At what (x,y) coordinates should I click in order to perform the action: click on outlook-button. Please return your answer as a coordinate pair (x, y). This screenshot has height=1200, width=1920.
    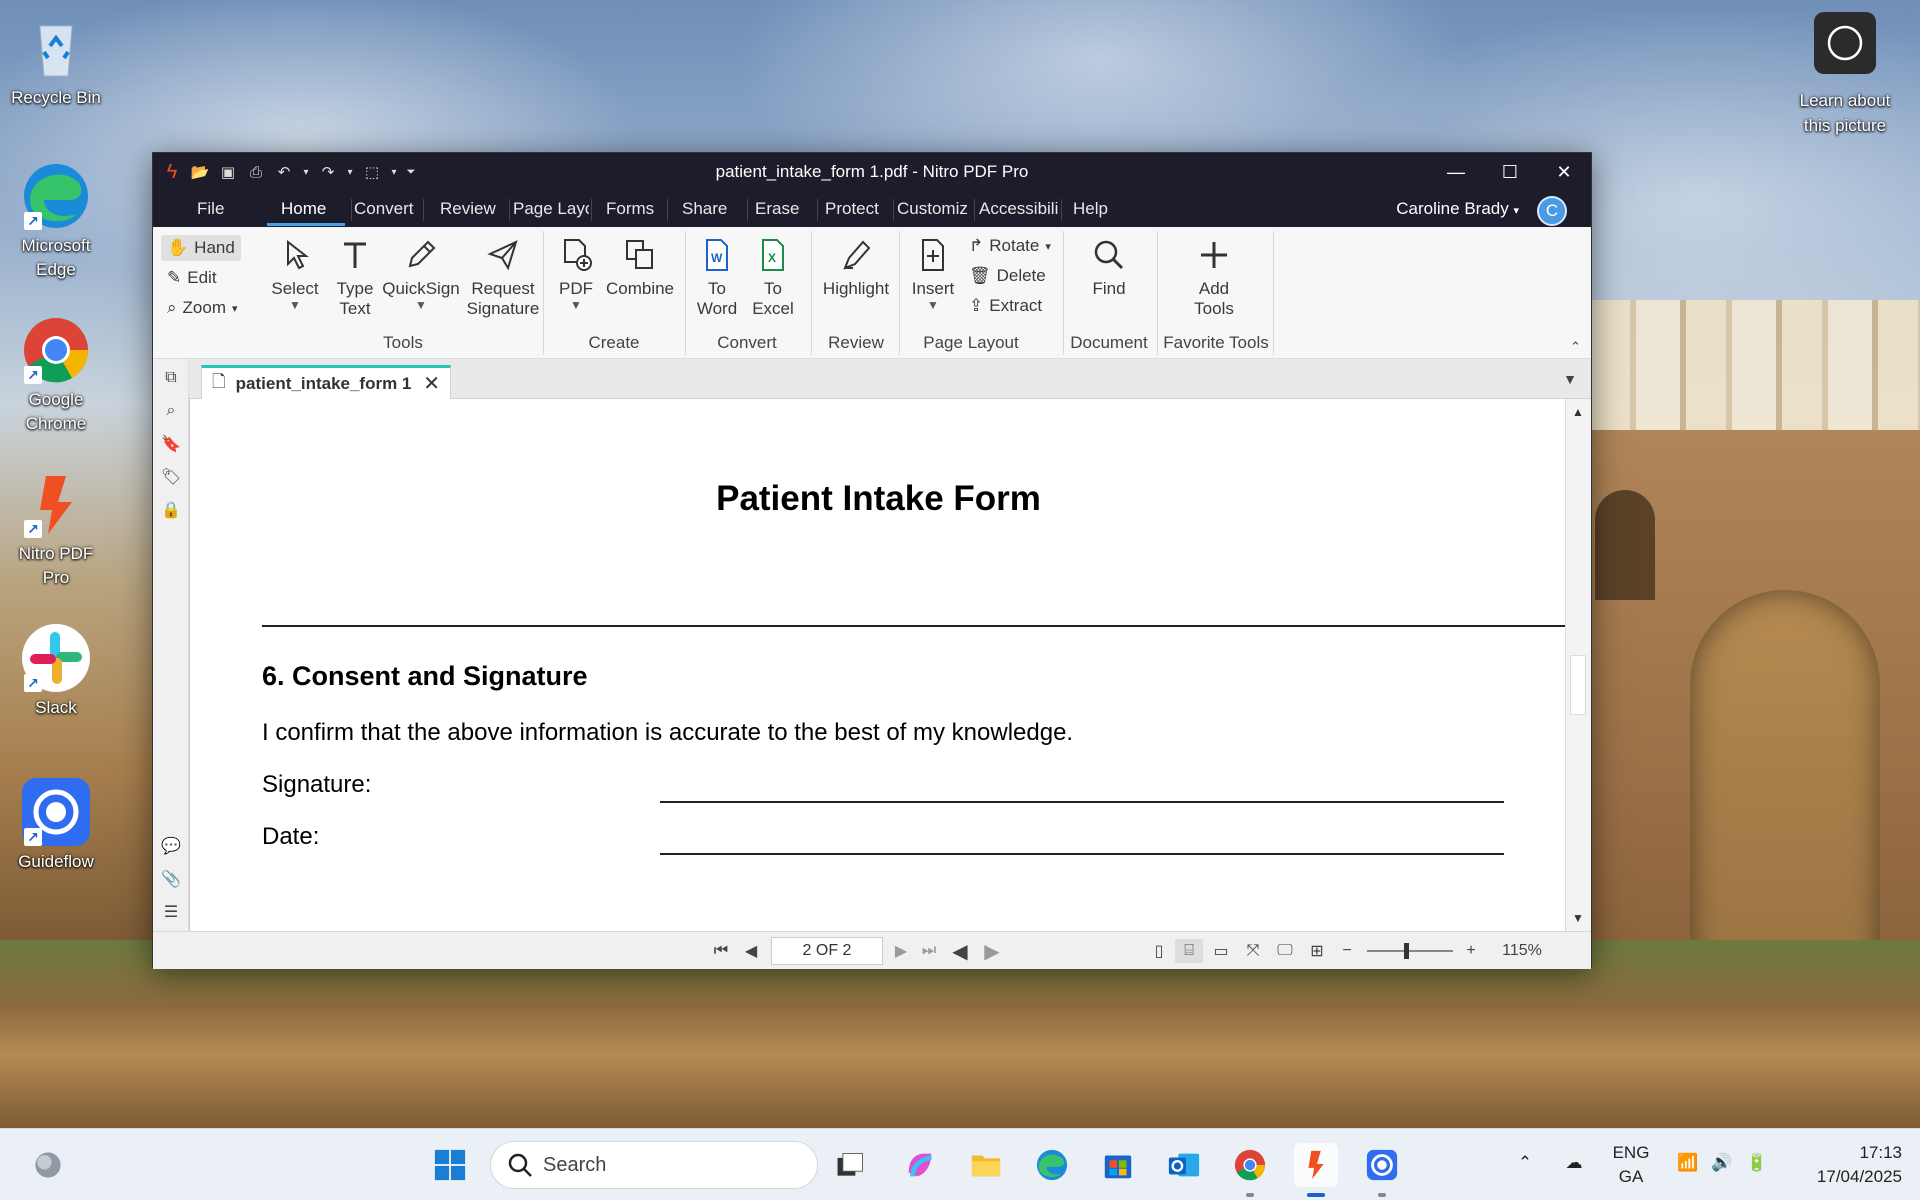
    Looking at the image, I should click on (1184, 1165).